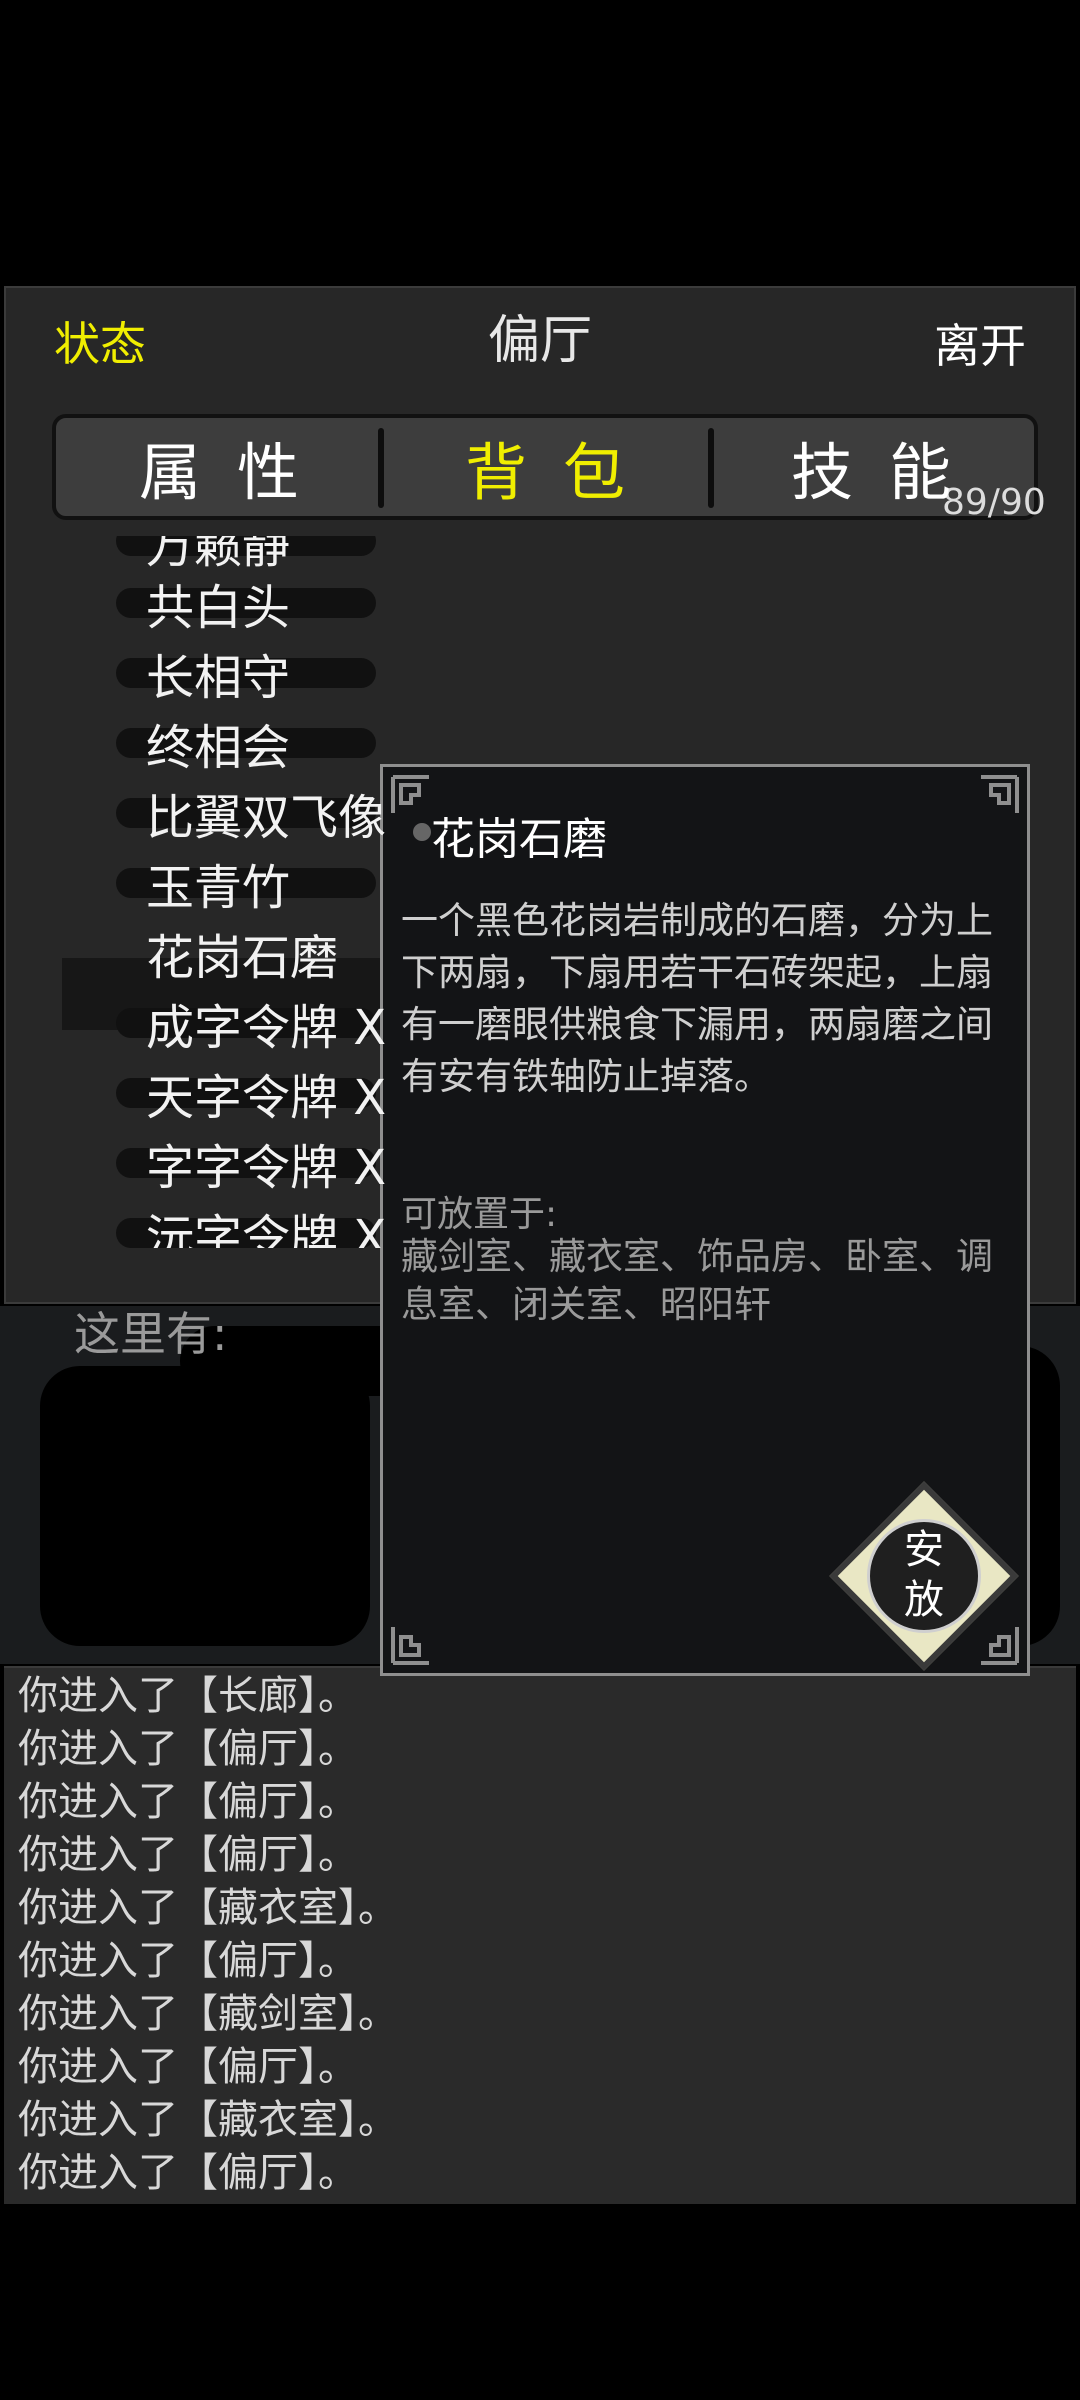 The width and height of the screenshot is (1080, 2400). Describe the element at coordinates (242, 958) in the screenshot. I see `item-label: 花岗石磨` at that location.